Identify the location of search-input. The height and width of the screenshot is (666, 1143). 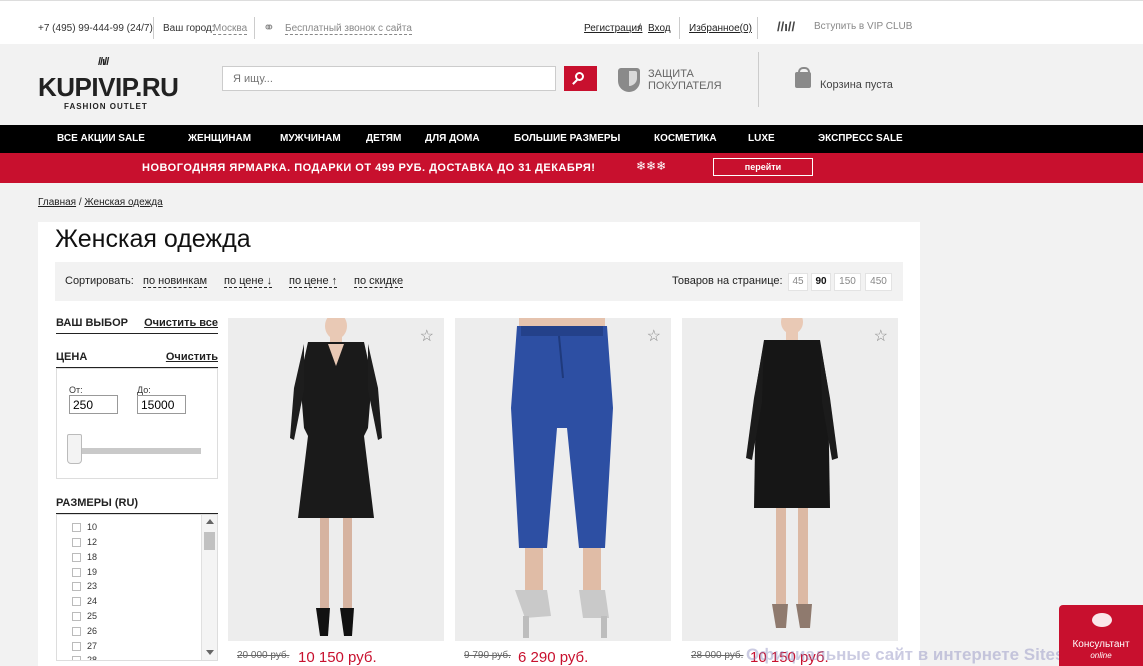
(389, 78).